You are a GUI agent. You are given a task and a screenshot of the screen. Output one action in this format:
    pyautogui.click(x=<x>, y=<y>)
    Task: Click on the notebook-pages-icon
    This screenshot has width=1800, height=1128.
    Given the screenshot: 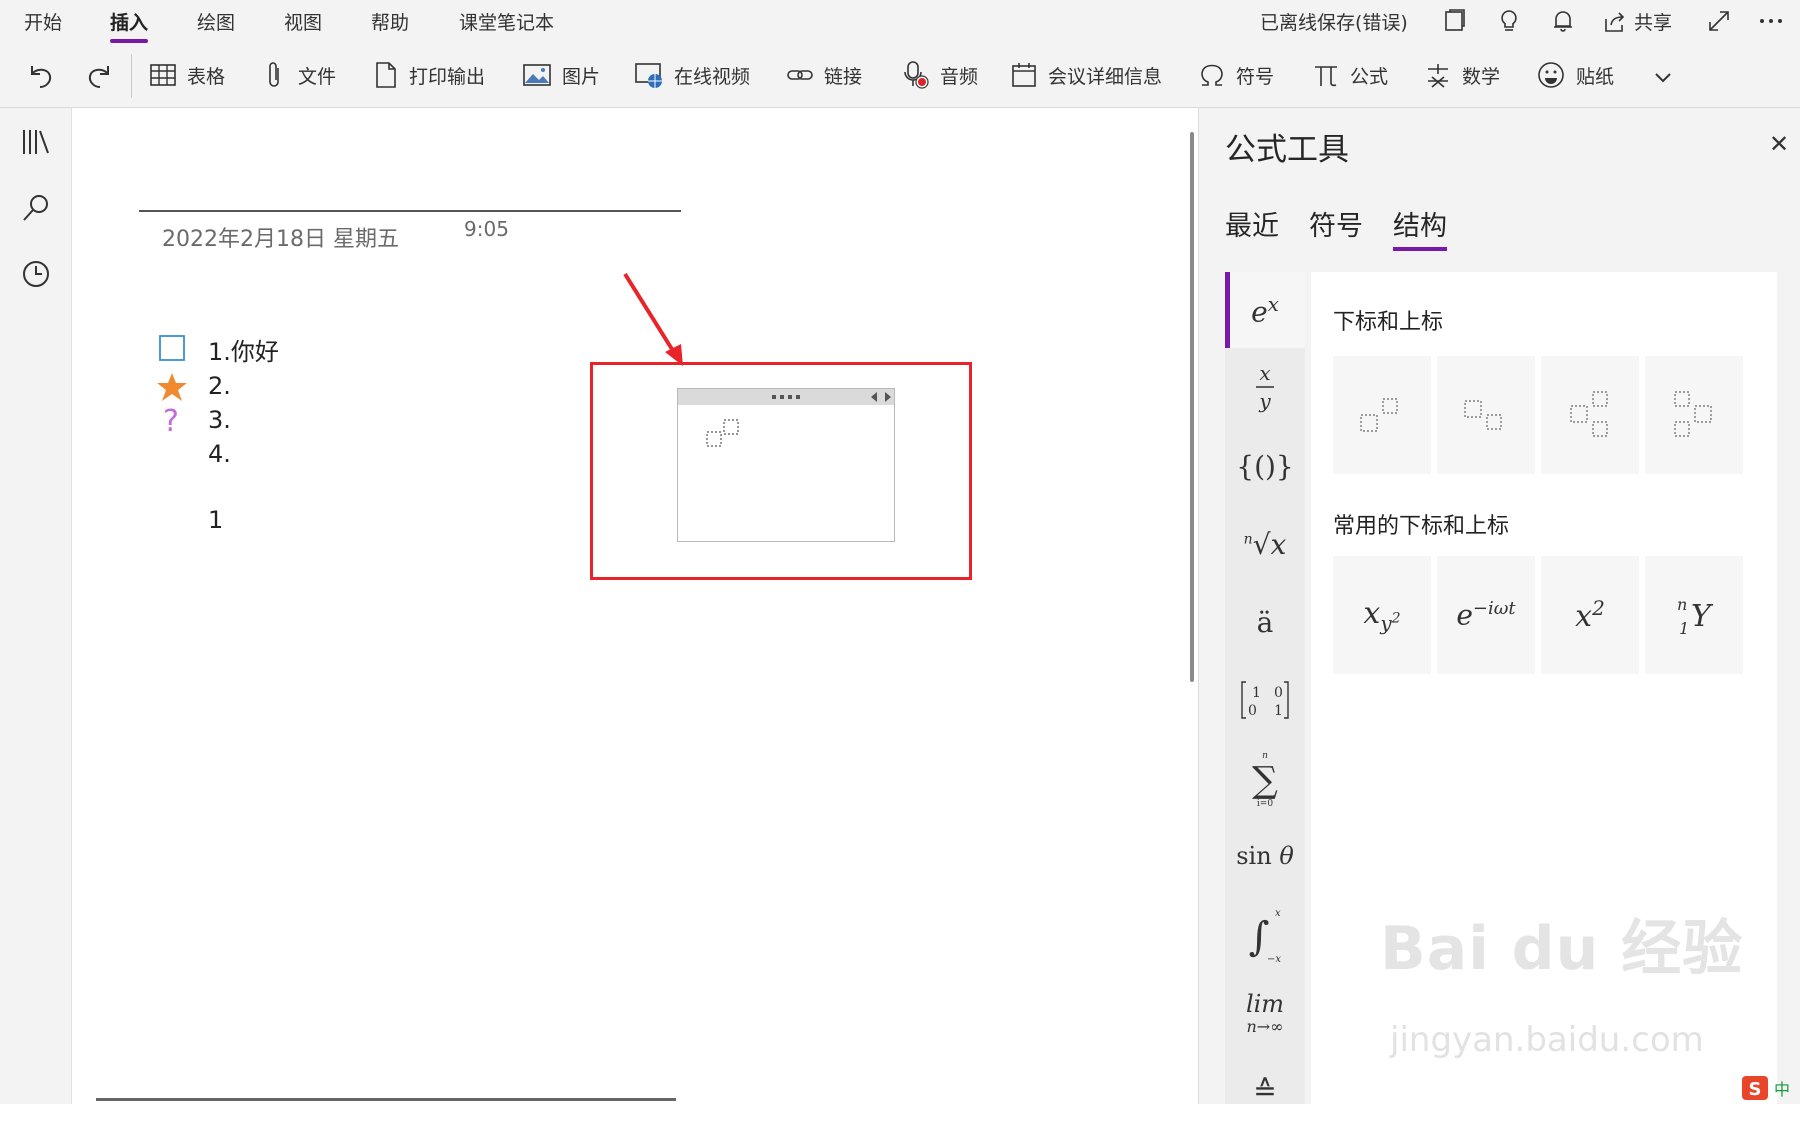 What is the action you would take?
    pyautogui.click(x=1455, y=21)
    